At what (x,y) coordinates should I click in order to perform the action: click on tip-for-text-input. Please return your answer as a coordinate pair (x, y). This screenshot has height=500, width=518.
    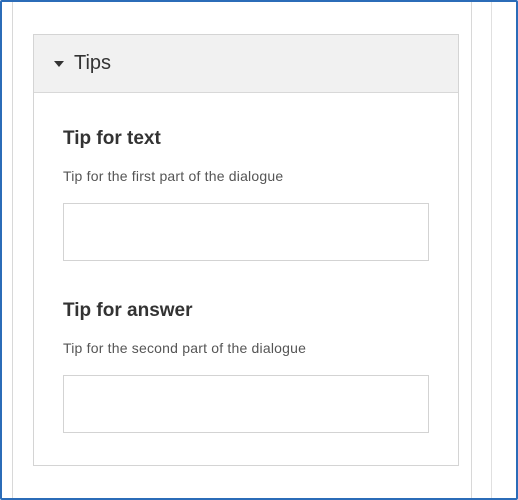
    Looking at the image, I should click on (246, 232).